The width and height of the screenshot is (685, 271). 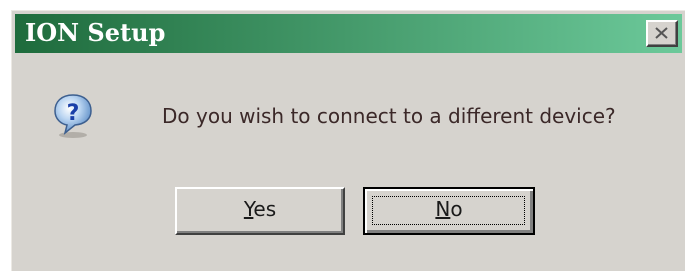 I want to click on title-bar: ION Setup, so click(x=348, y=33).